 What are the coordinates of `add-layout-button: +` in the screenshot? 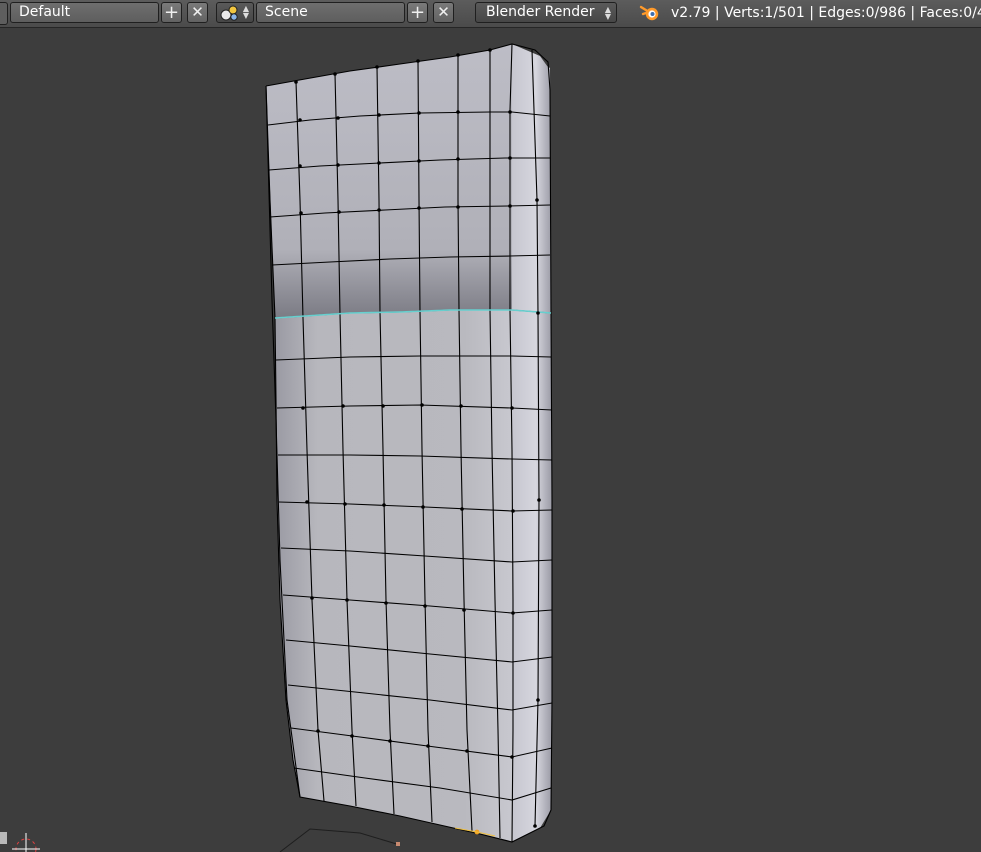 It's located at (171, 12).